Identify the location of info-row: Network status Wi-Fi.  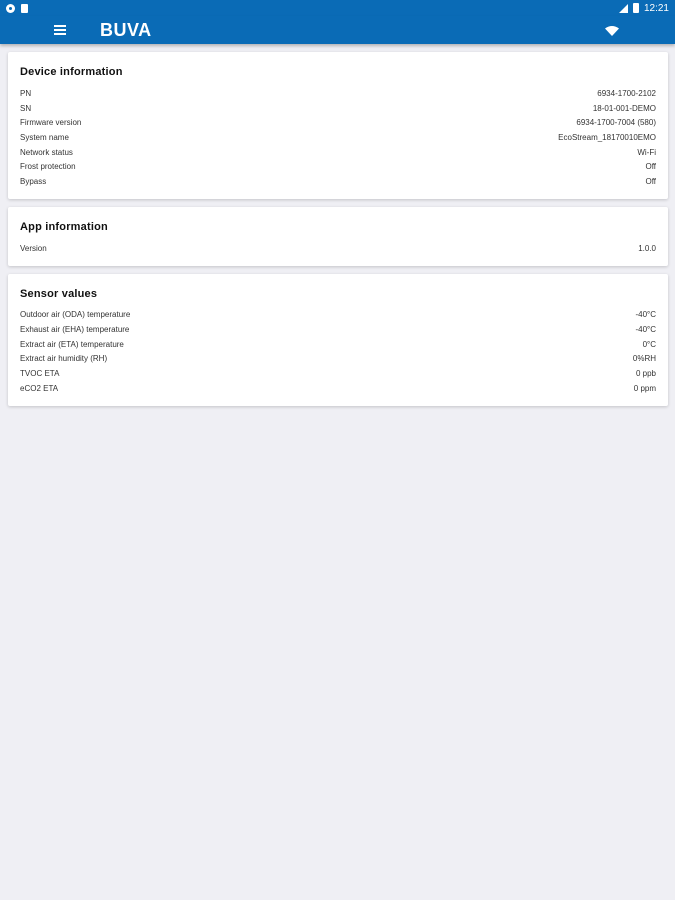
(338, 152).